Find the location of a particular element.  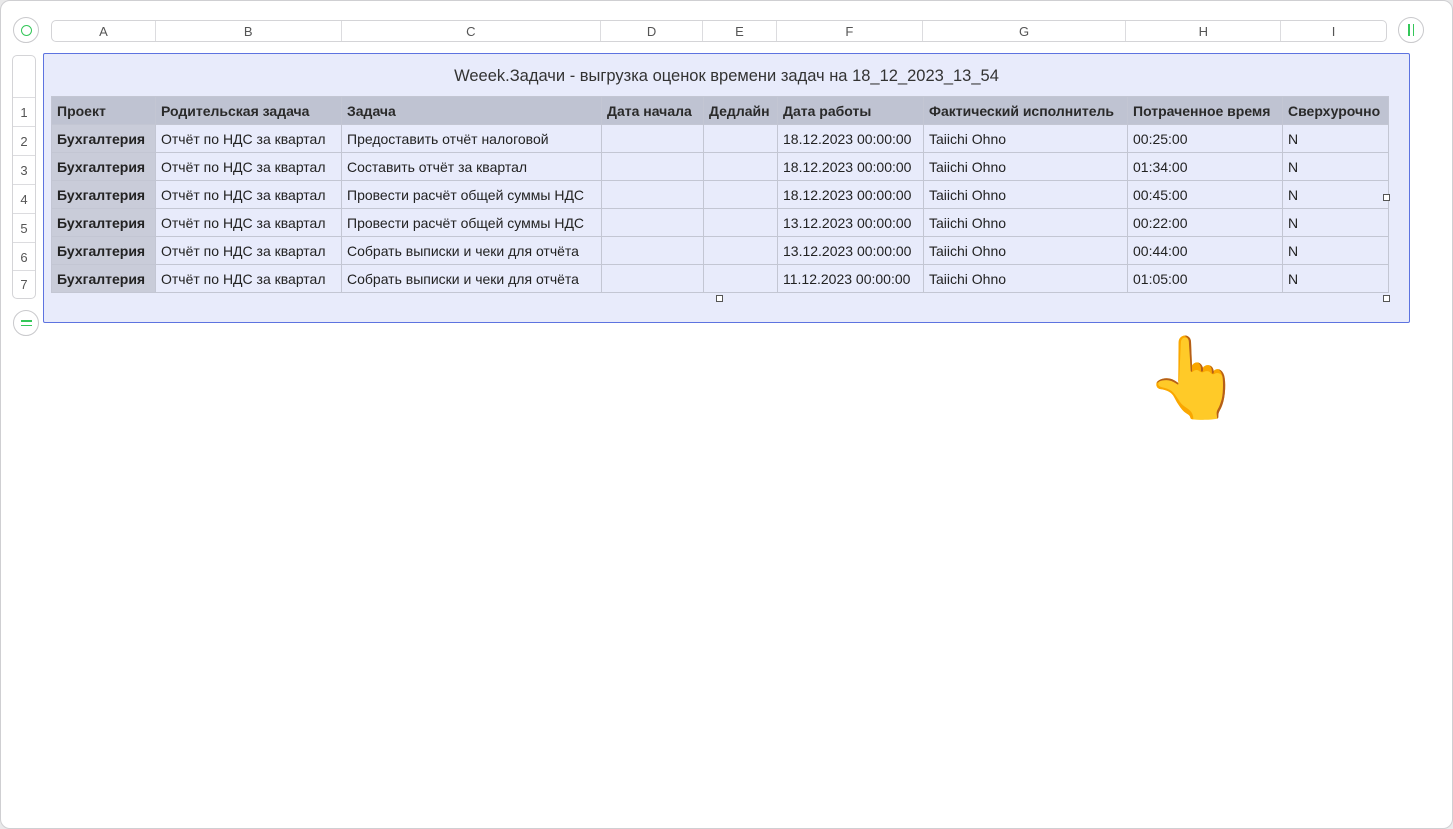

column-header-c: C is located at coordinates (472, 31).